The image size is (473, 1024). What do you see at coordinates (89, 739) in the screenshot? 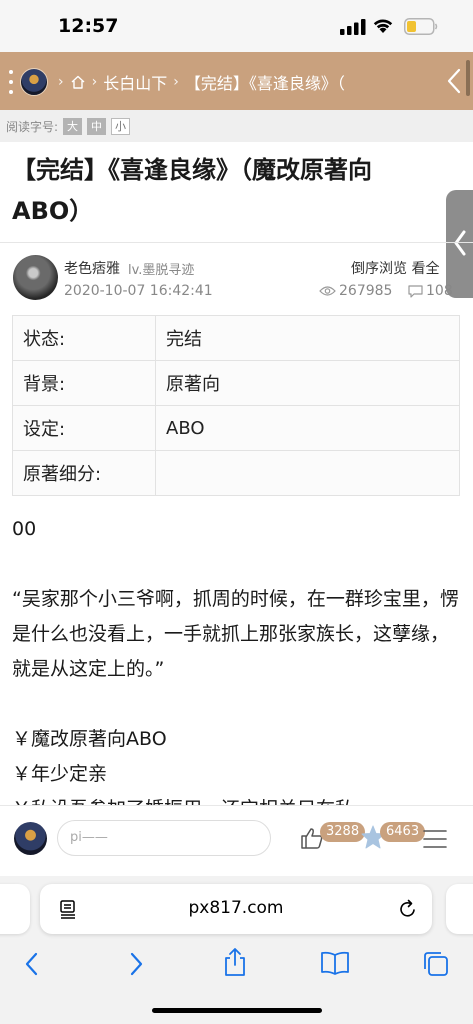
I see `body-paragraph: ￥魔改原著向ABO` at bounding box center [89, 739].